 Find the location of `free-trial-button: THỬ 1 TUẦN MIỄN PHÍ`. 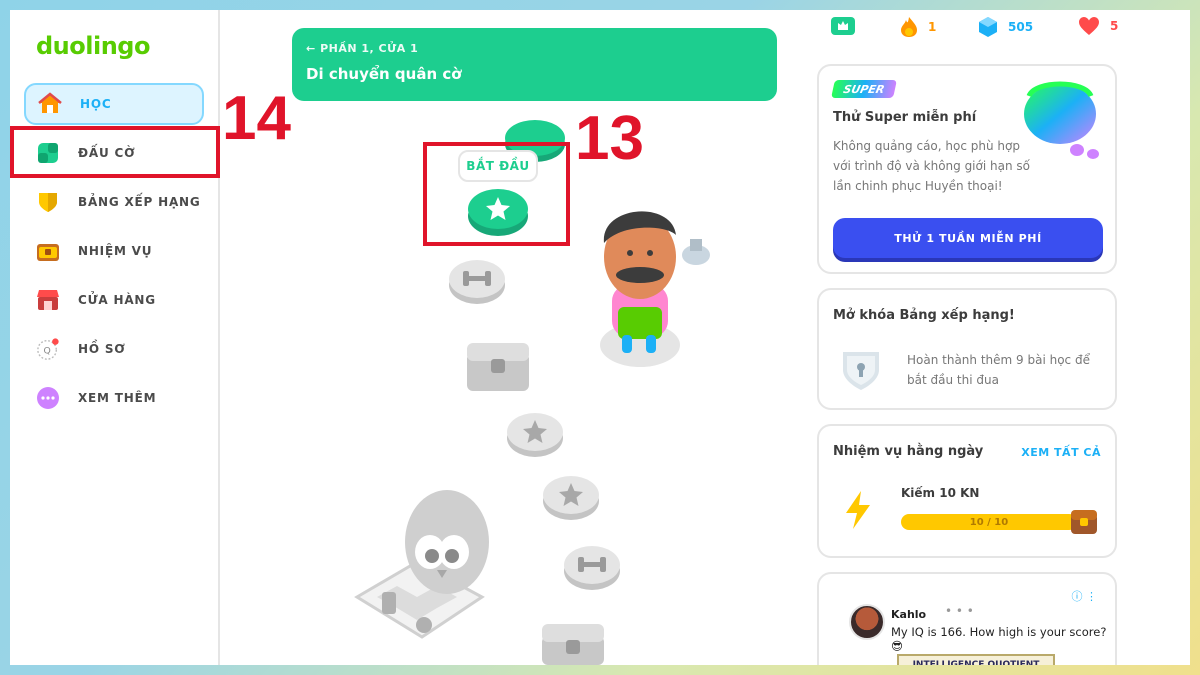

free-trial-button: THỬ 1 TUẦN MIỄN PHÍ is located at coordinates (968, 238).